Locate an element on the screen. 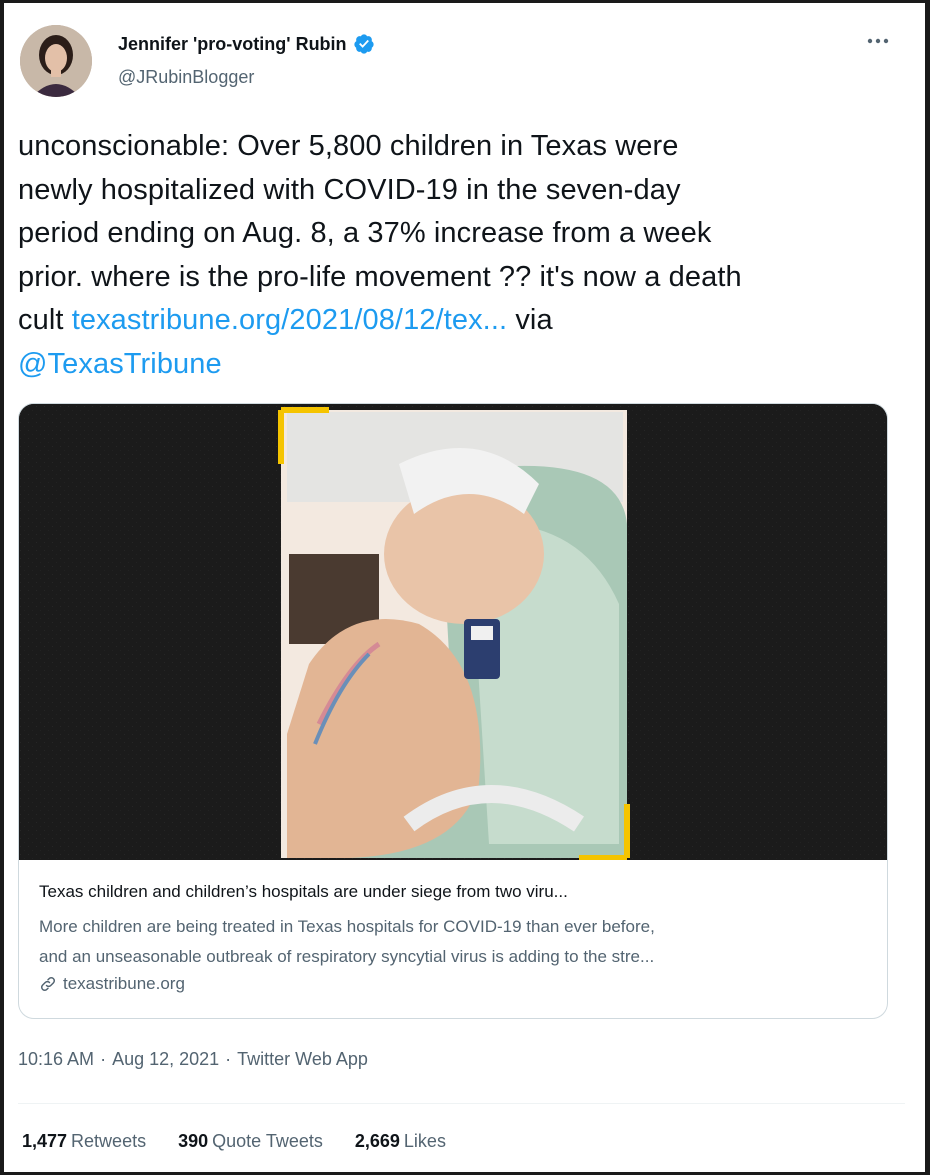 This screenshot has width=930, height=1175. author-name-row: Jennifer 'pro-voting' Rubin is located at coordinates (246, 44).